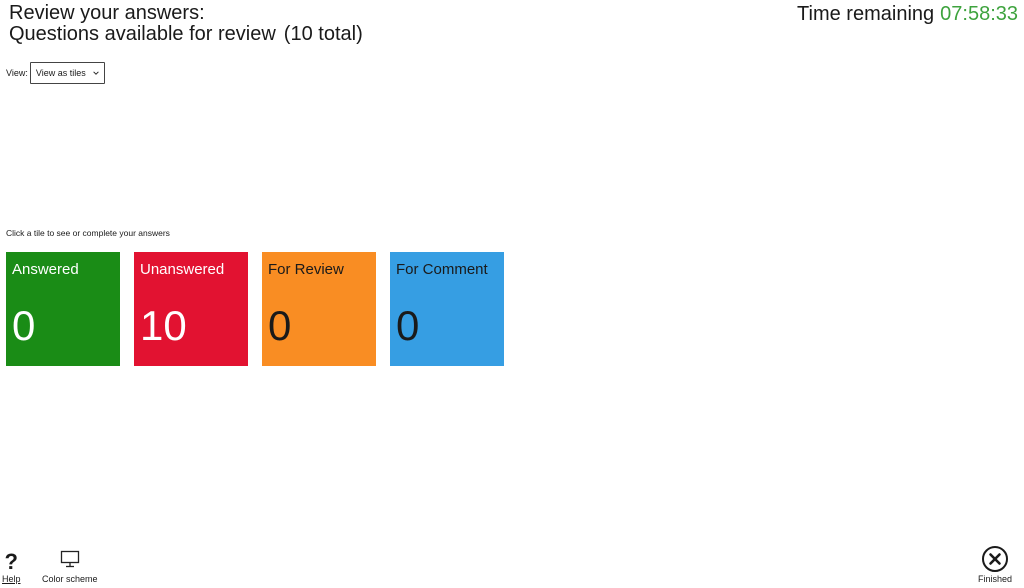  Describe the element at coordinates (11, 579) in the screenshot. I see `help-label: Help` at that location.